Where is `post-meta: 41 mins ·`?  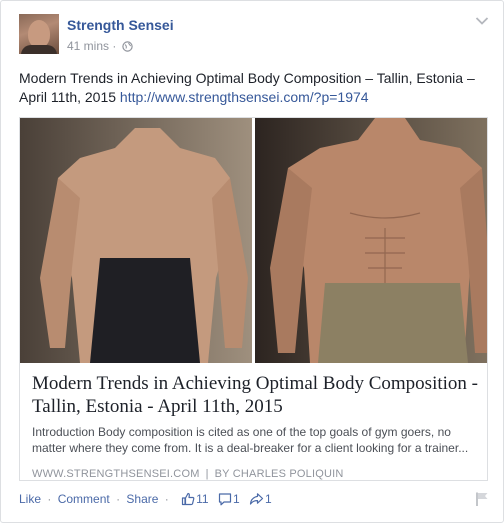
post-meta: 41 mins · is located at coordinates (100, 47).